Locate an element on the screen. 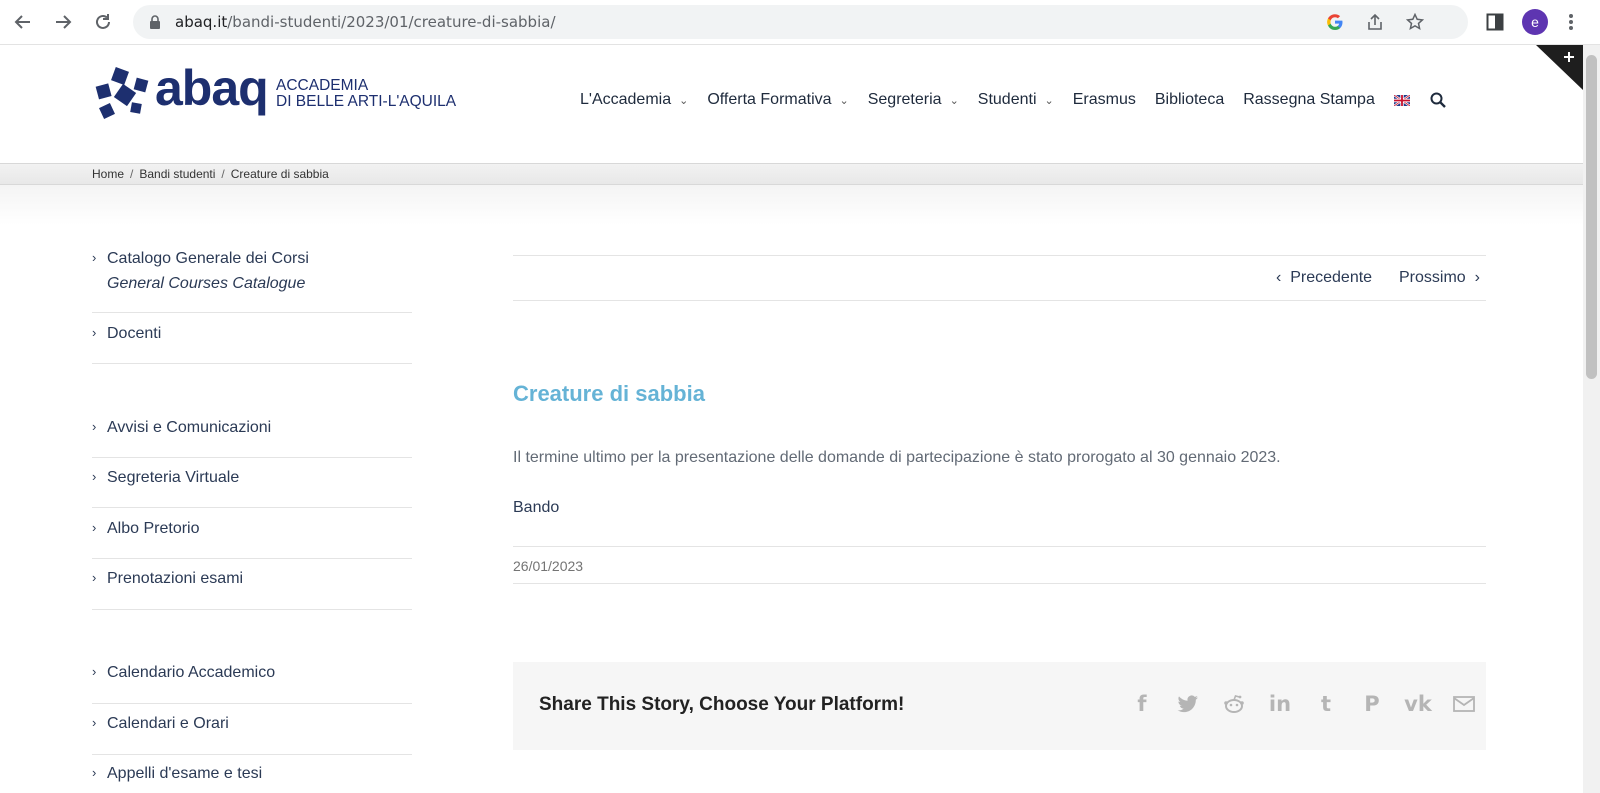 The width and height of the screenshot is (1600, 793). nav-label: Rassegna Stampa is located at coordinates (1309, 99).